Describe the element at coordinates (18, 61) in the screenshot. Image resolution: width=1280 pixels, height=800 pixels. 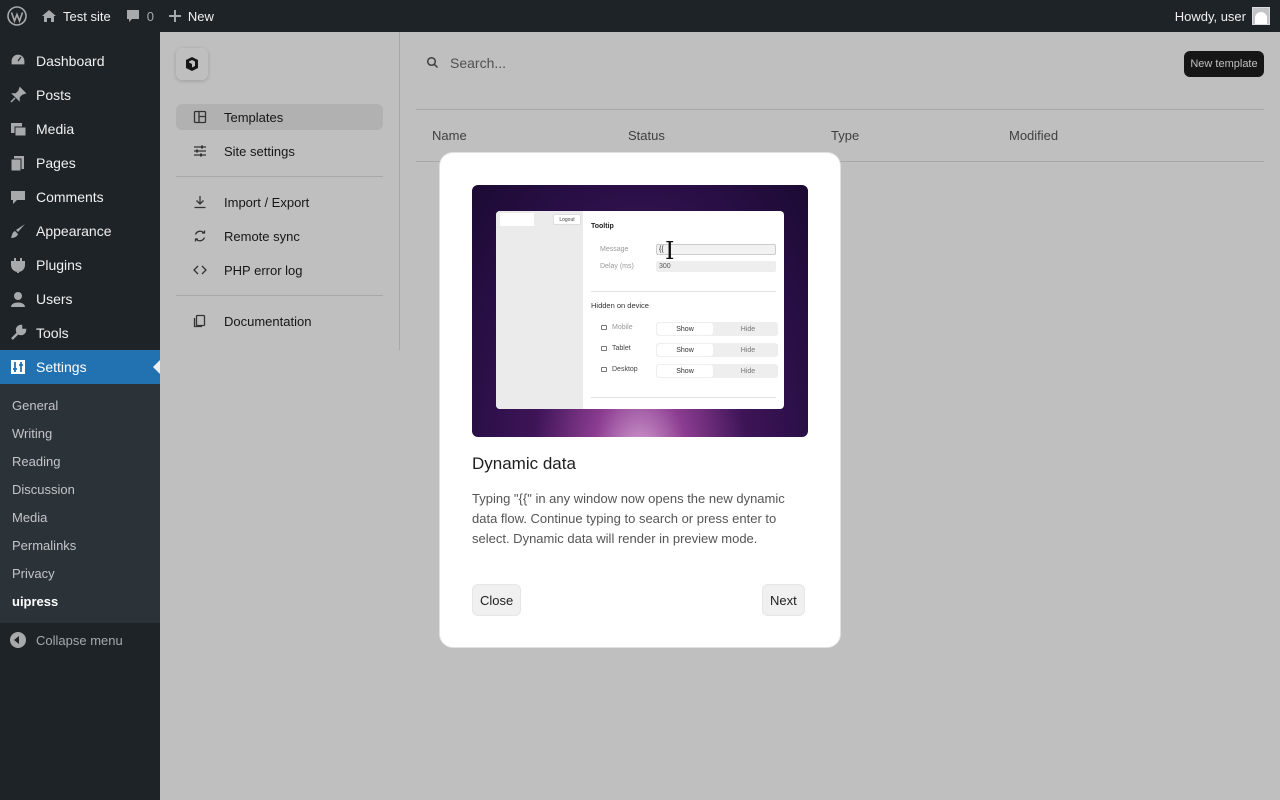
I see `dashboard-icon` at that location.